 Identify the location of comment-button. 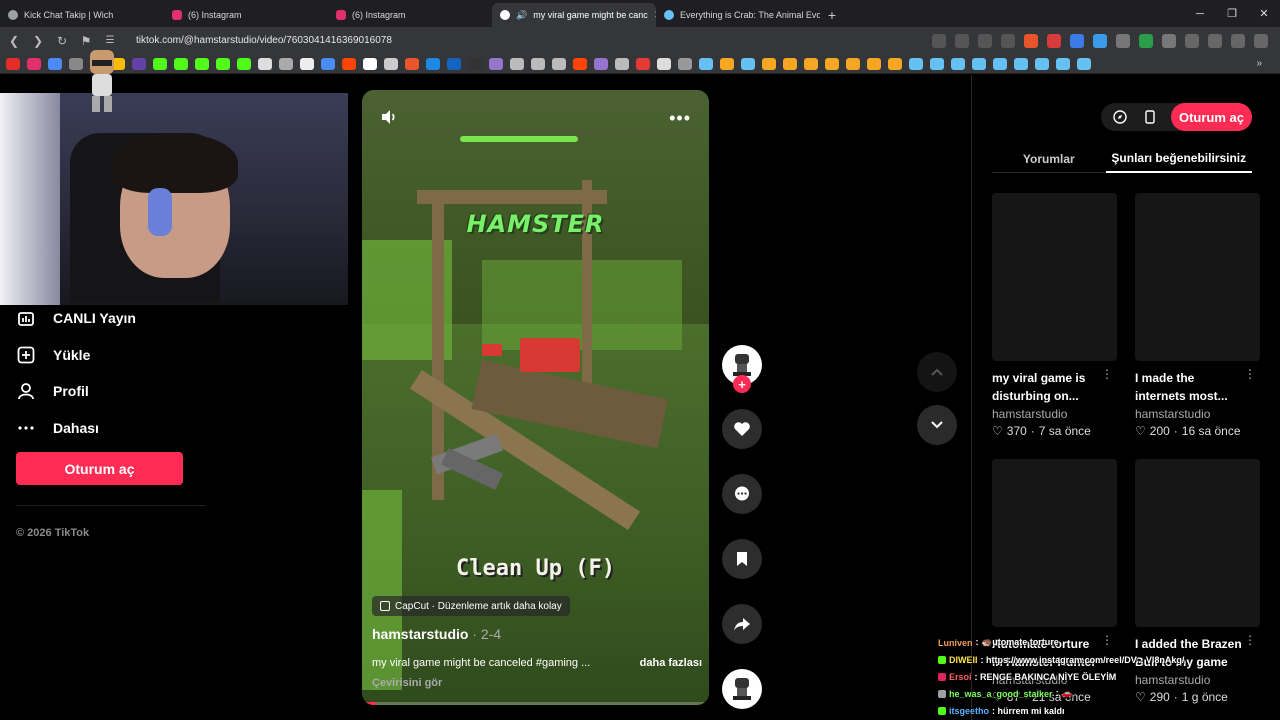
(742, 494).